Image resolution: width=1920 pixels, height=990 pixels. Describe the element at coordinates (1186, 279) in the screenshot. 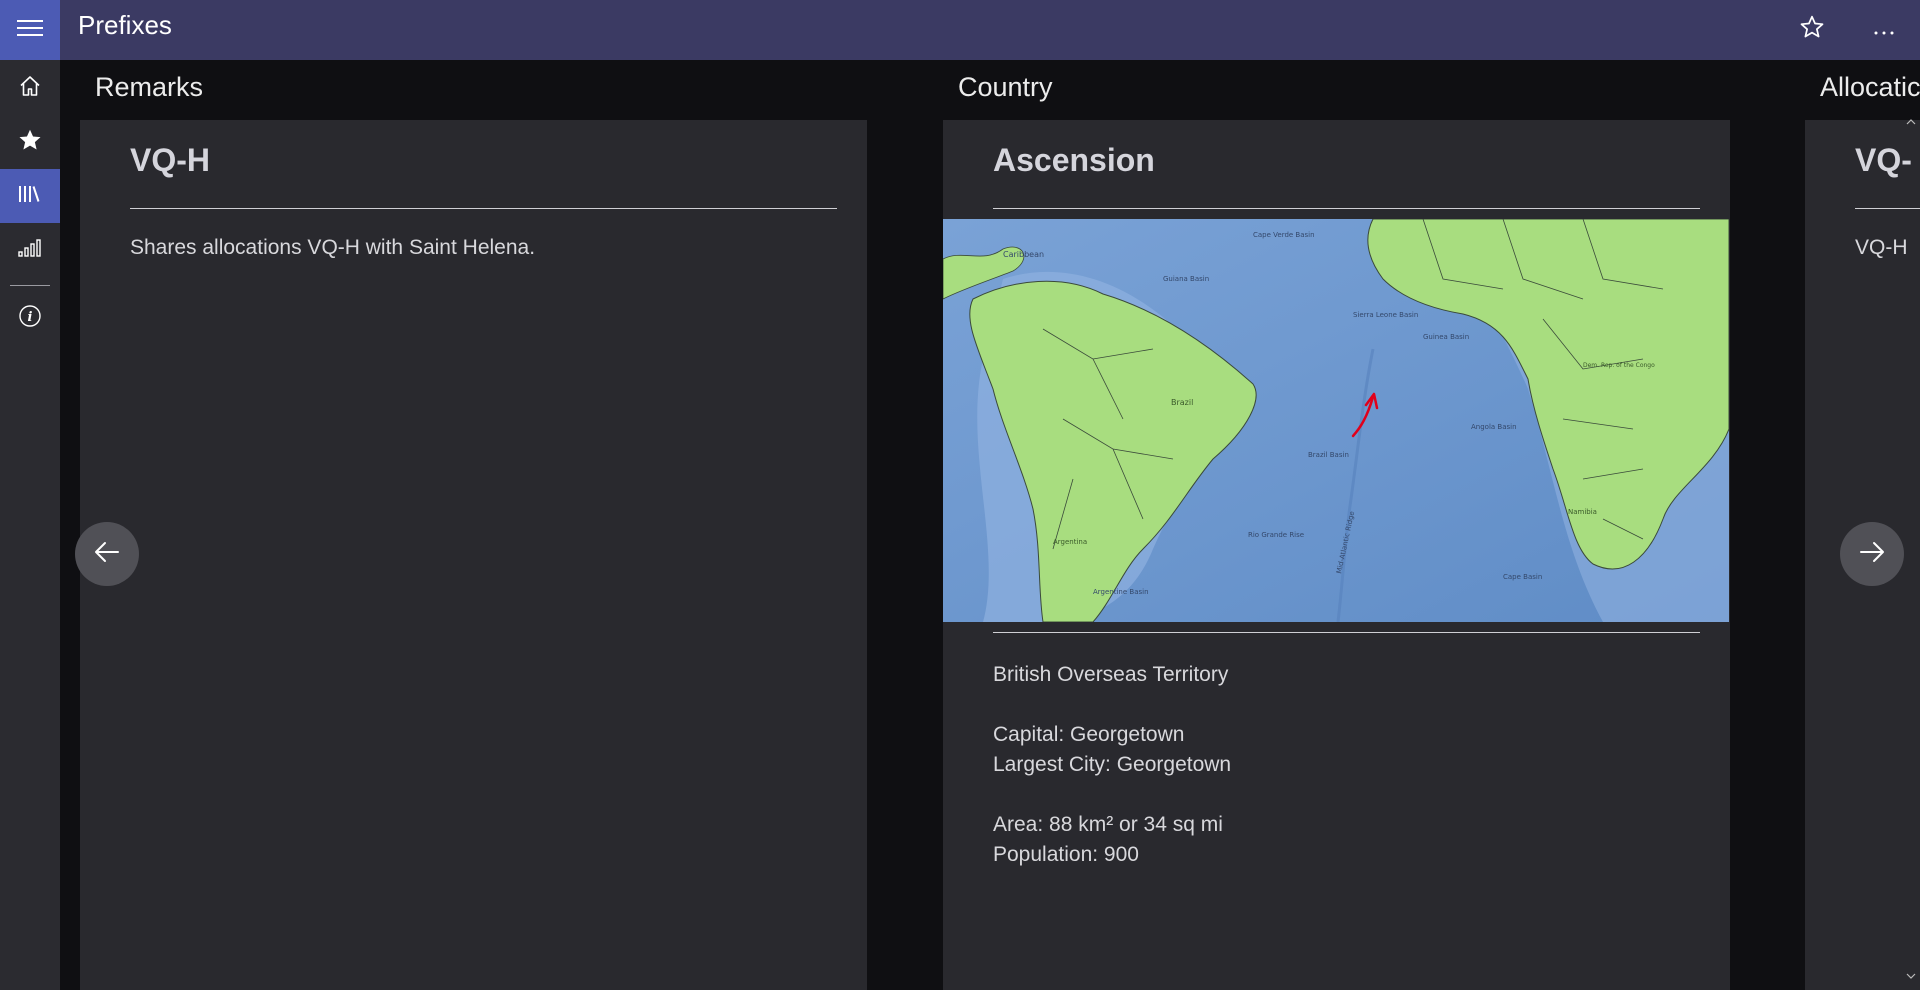

I see `map-label: Guiana Basin` at that location.